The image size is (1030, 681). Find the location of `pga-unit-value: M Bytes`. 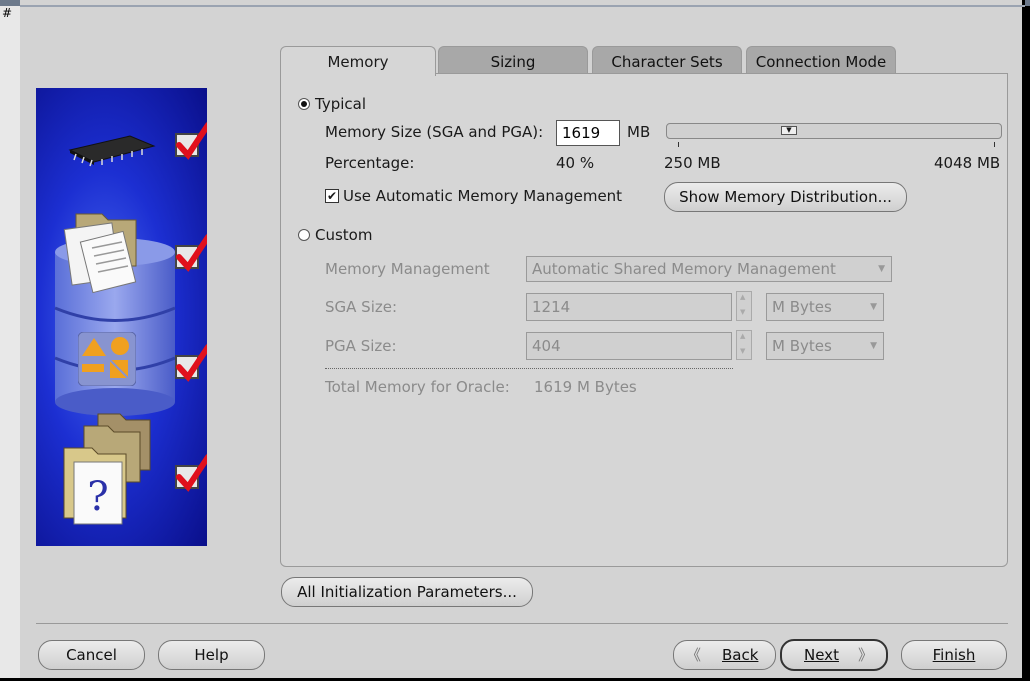

pga-unit-value: M Bytes is located at coordinates (802, 346).